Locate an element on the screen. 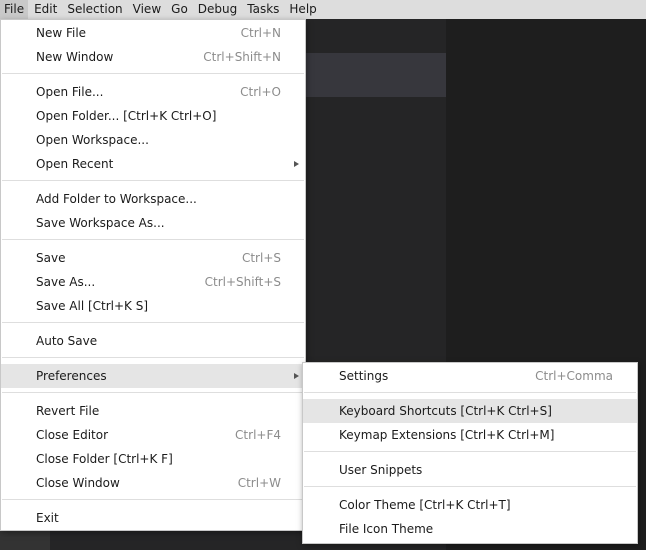 The width and height of the screenshot is (646, 550). menu-item-label: Preferences is located at coordinates (71, 376).